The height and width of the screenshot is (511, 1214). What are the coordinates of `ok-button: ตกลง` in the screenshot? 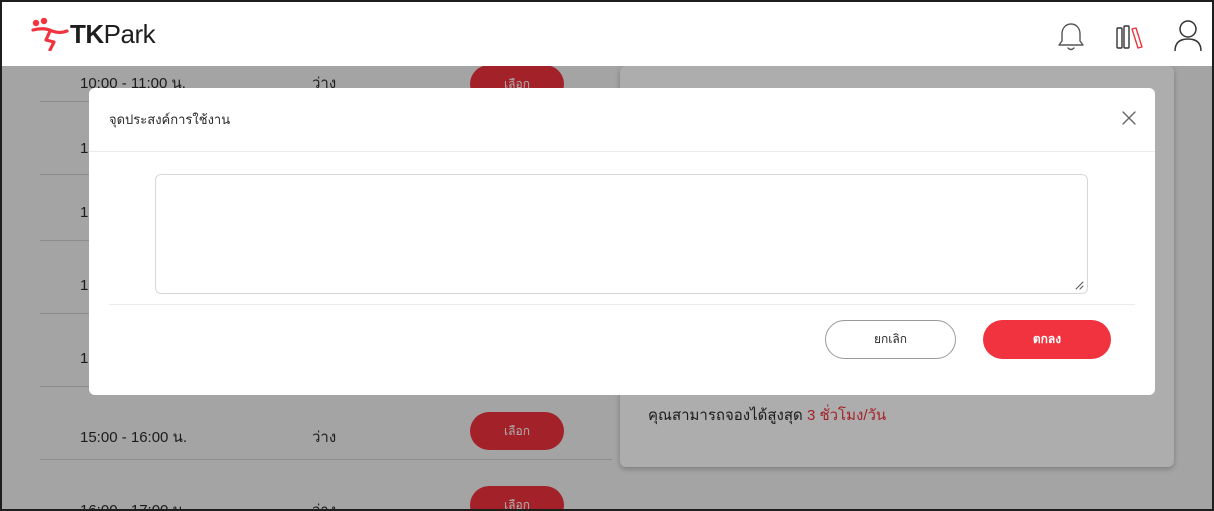 It's located at (1047, 339).